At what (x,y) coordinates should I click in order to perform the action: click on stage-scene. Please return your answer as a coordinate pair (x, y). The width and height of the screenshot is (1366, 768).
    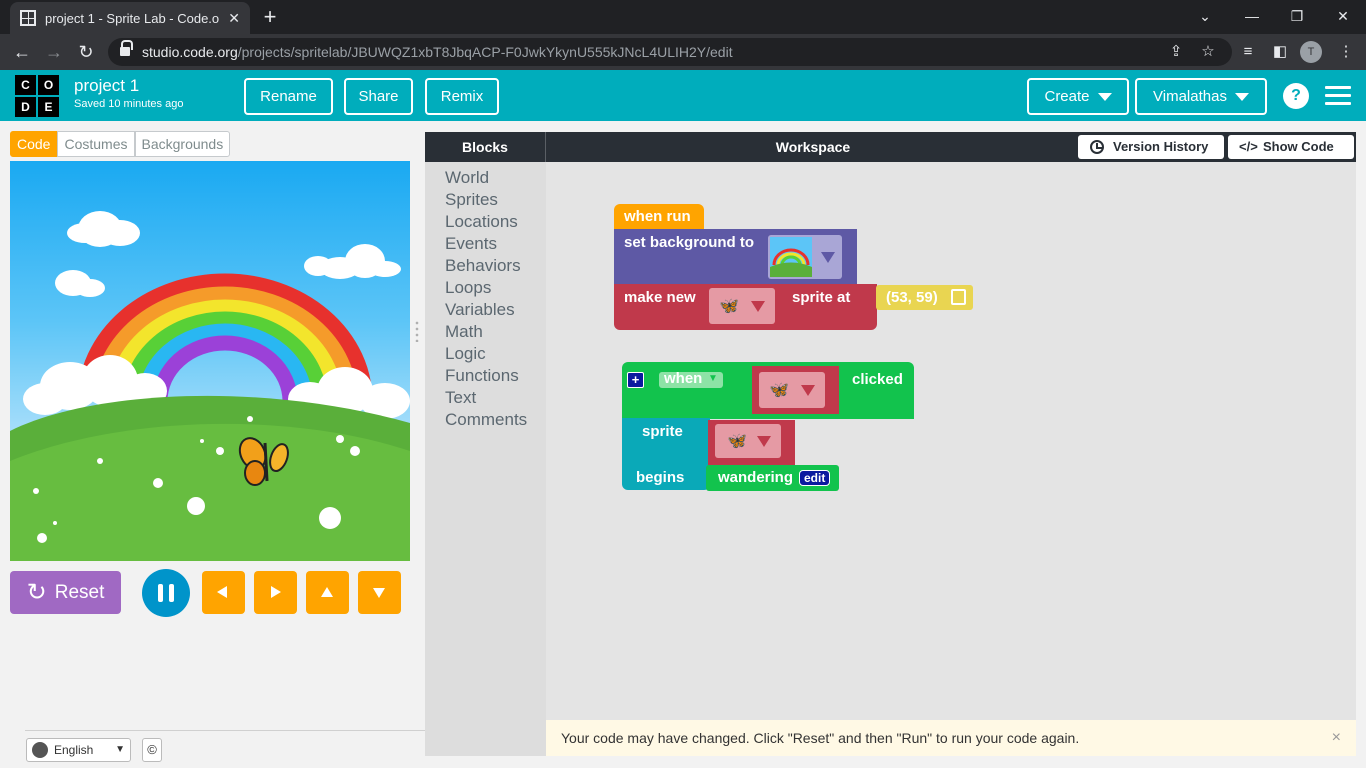
    Looking at the image, I should click on (210, 386).